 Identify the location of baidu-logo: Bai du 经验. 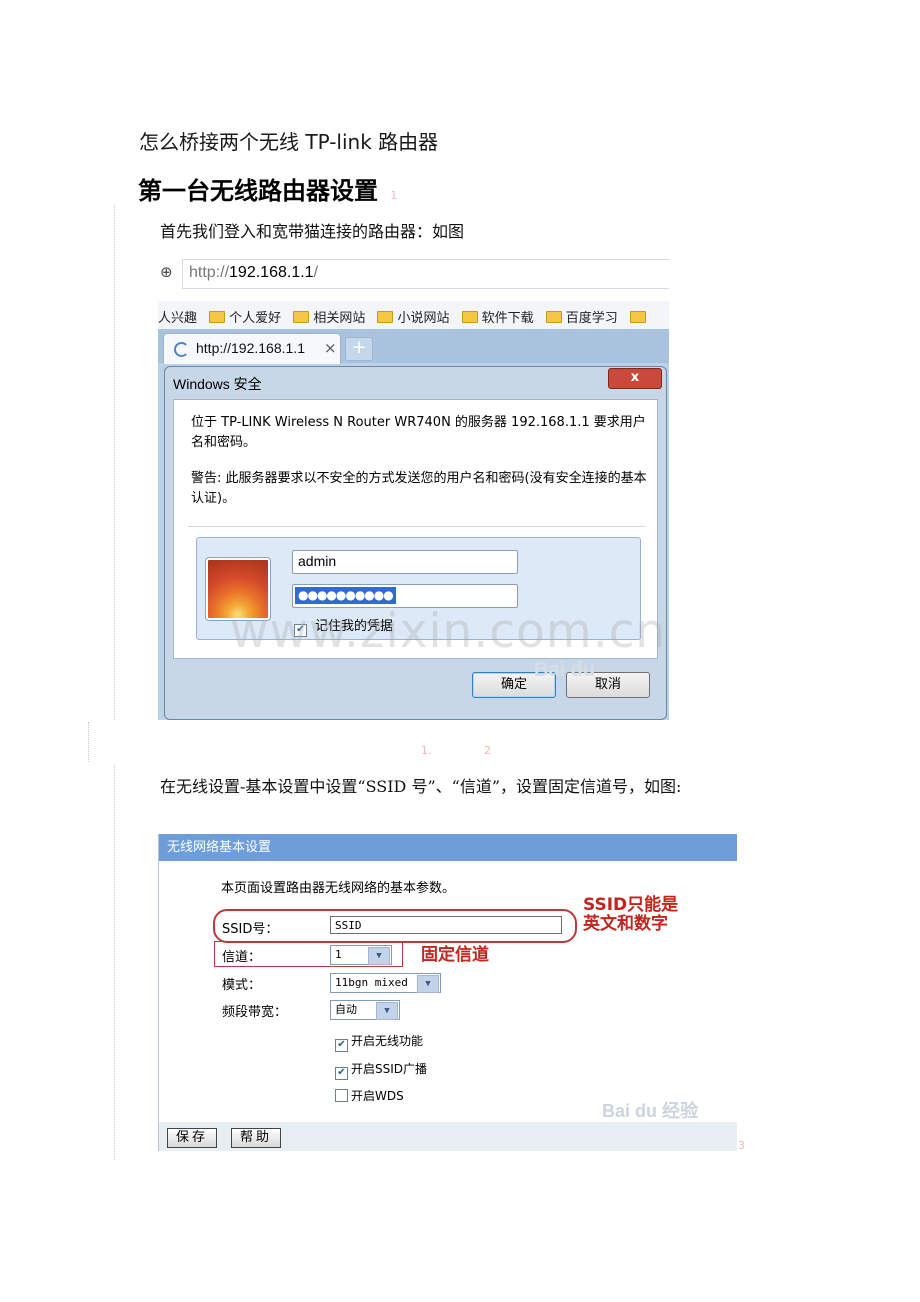
(650, 1111).